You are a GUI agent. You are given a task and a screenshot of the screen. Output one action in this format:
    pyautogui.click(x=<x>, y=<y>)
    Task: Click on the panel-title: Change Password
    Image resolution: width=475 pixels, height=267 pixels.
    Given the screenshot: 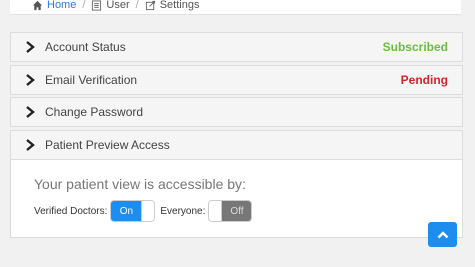 What is the action you would take?
    pyautogui.click(x=94, y=112)
    